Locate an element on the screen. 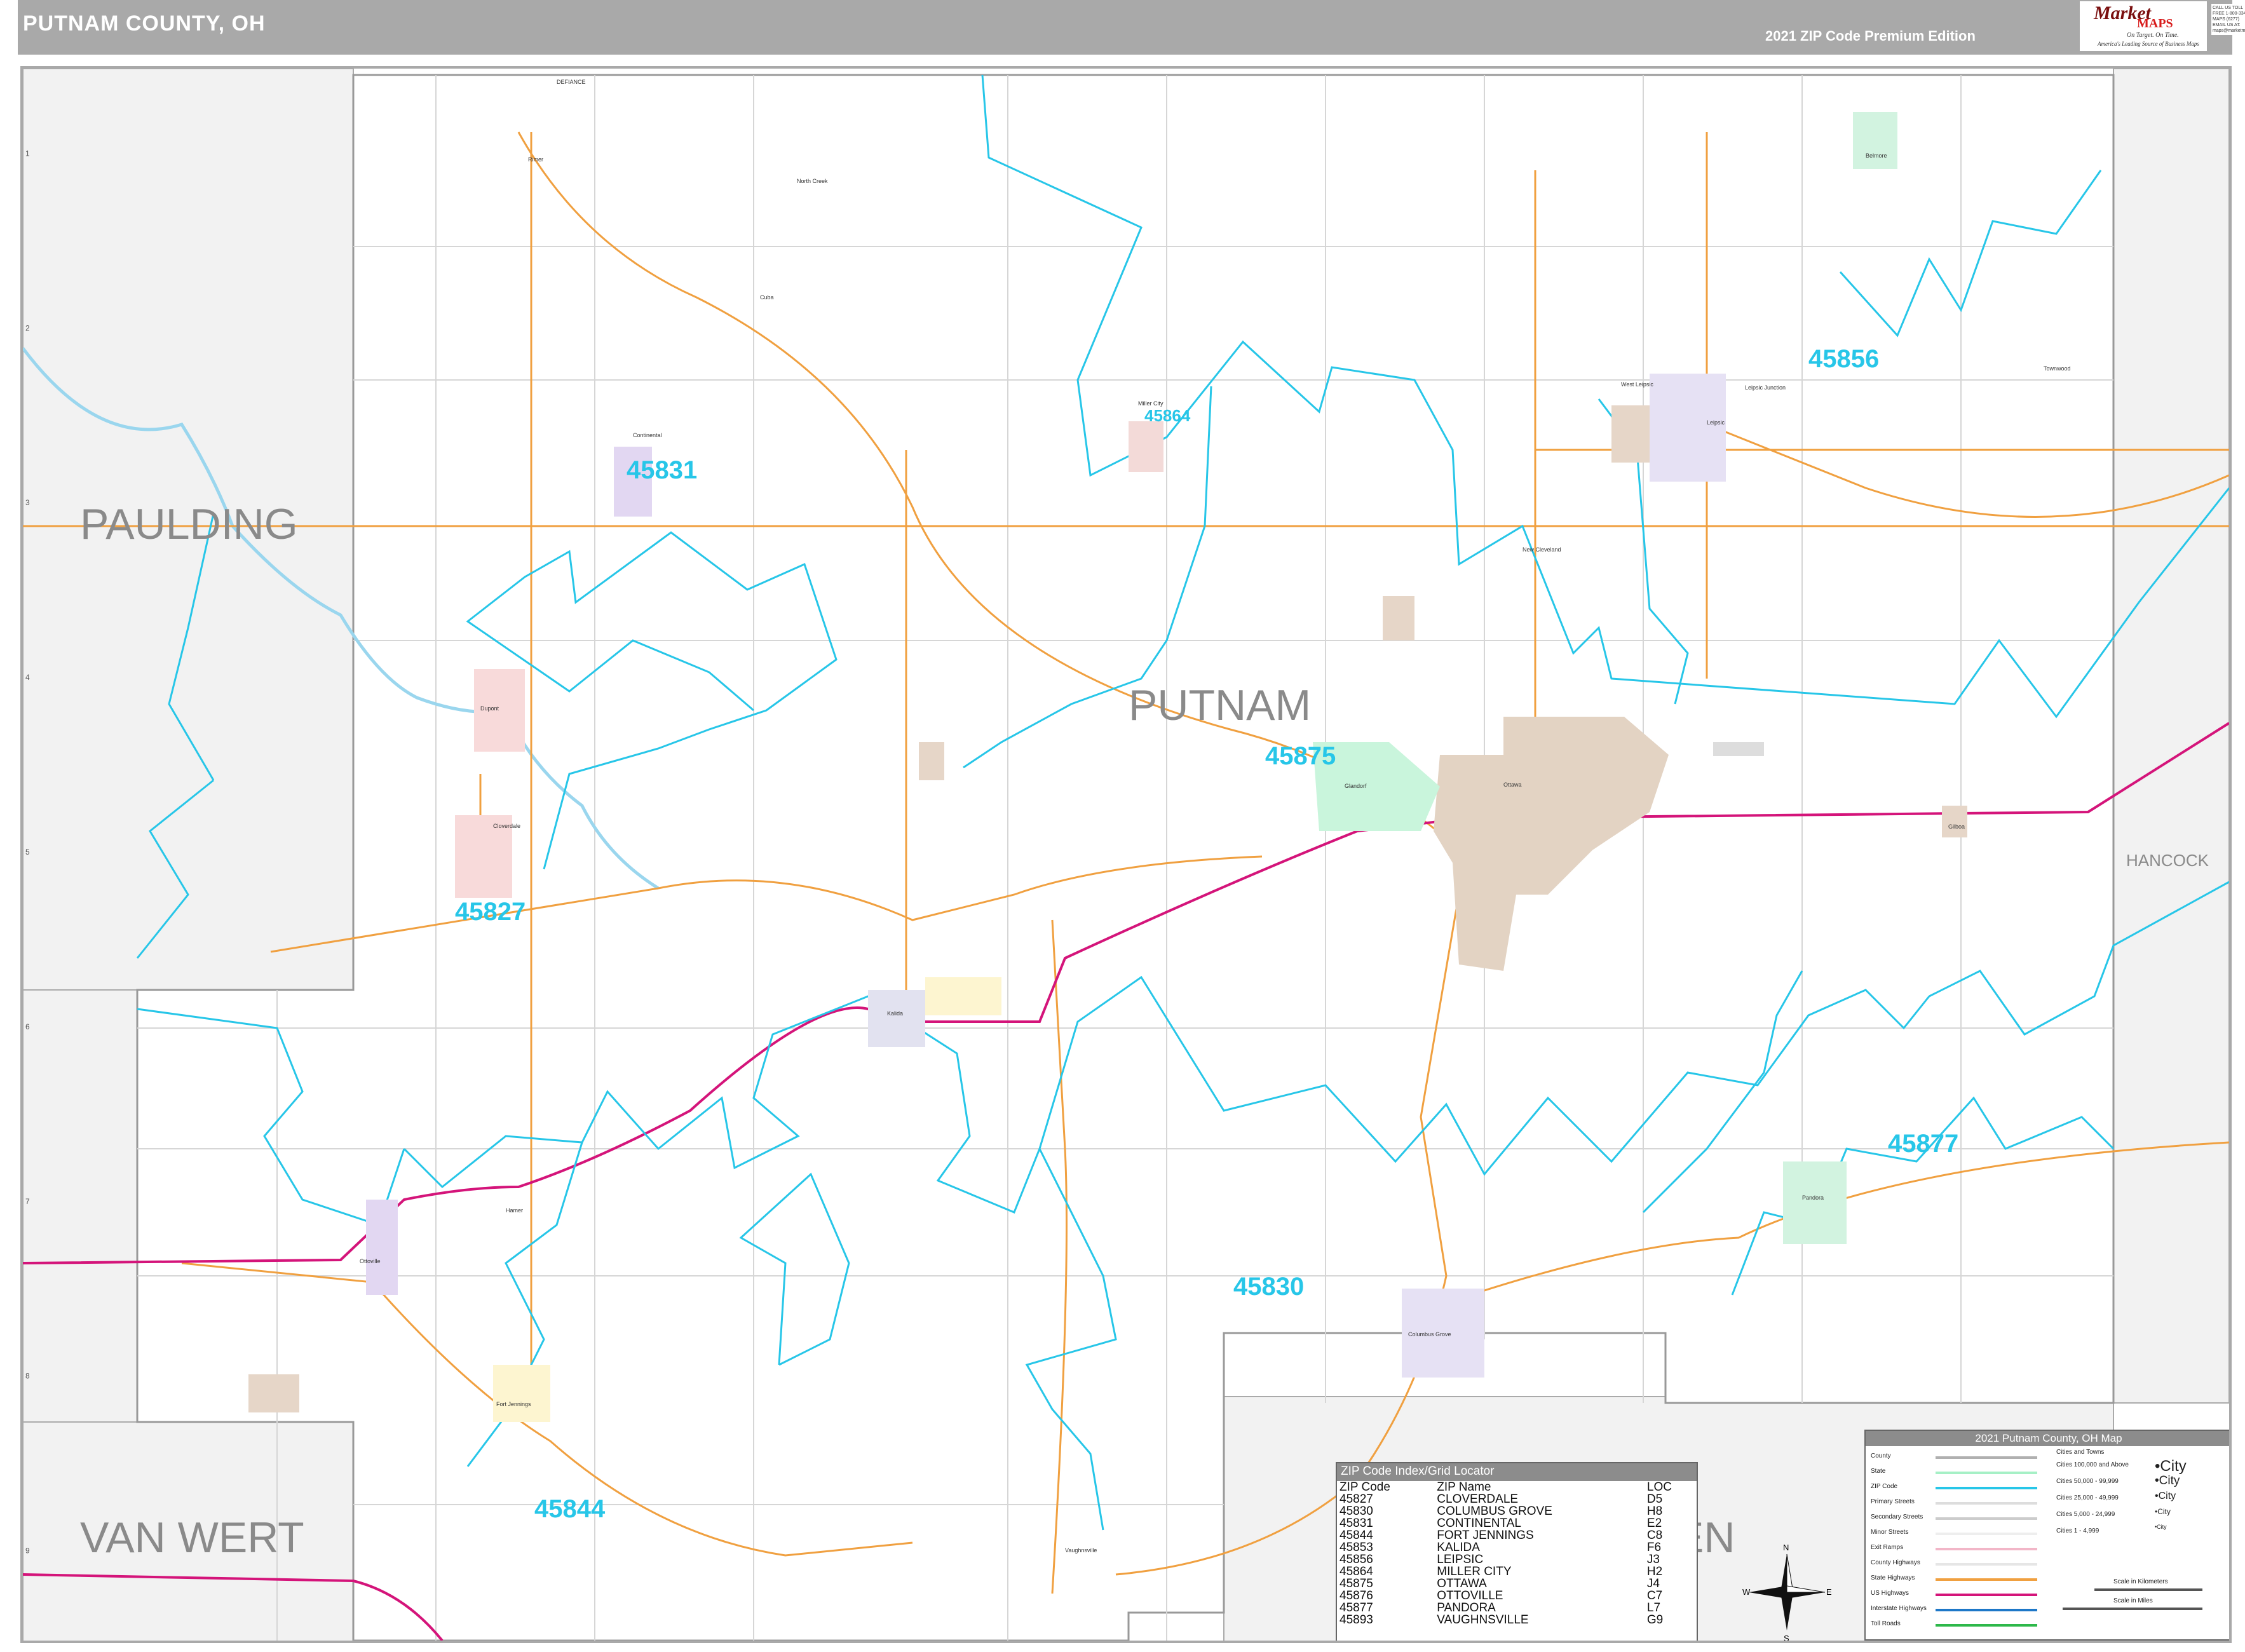  zip-label-45877: 45877 is located at coordinates (1923, 1144).